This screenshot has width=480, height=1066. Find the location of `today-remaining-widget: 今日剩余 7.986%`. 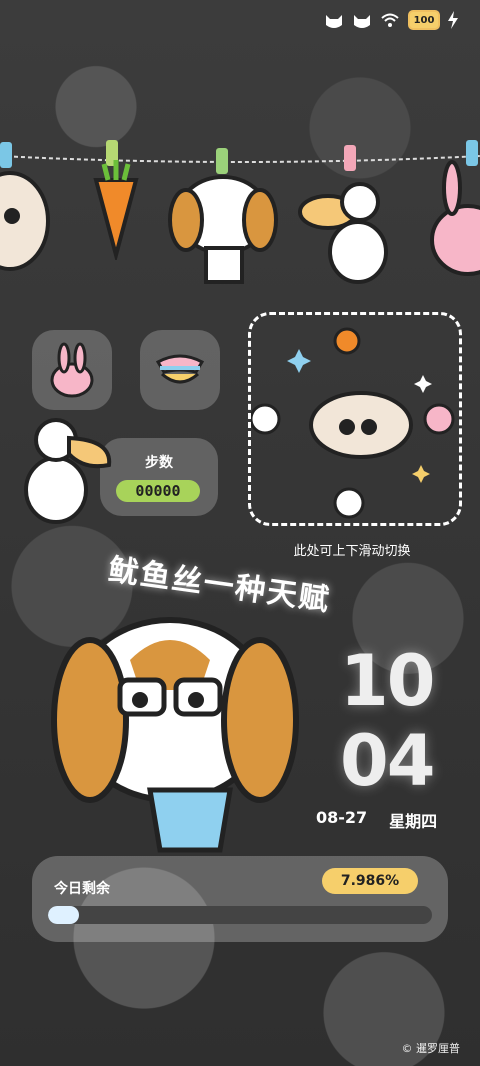

today-remaining-widget: 今日剩余 7.986% is located at coordinates (240, 899).